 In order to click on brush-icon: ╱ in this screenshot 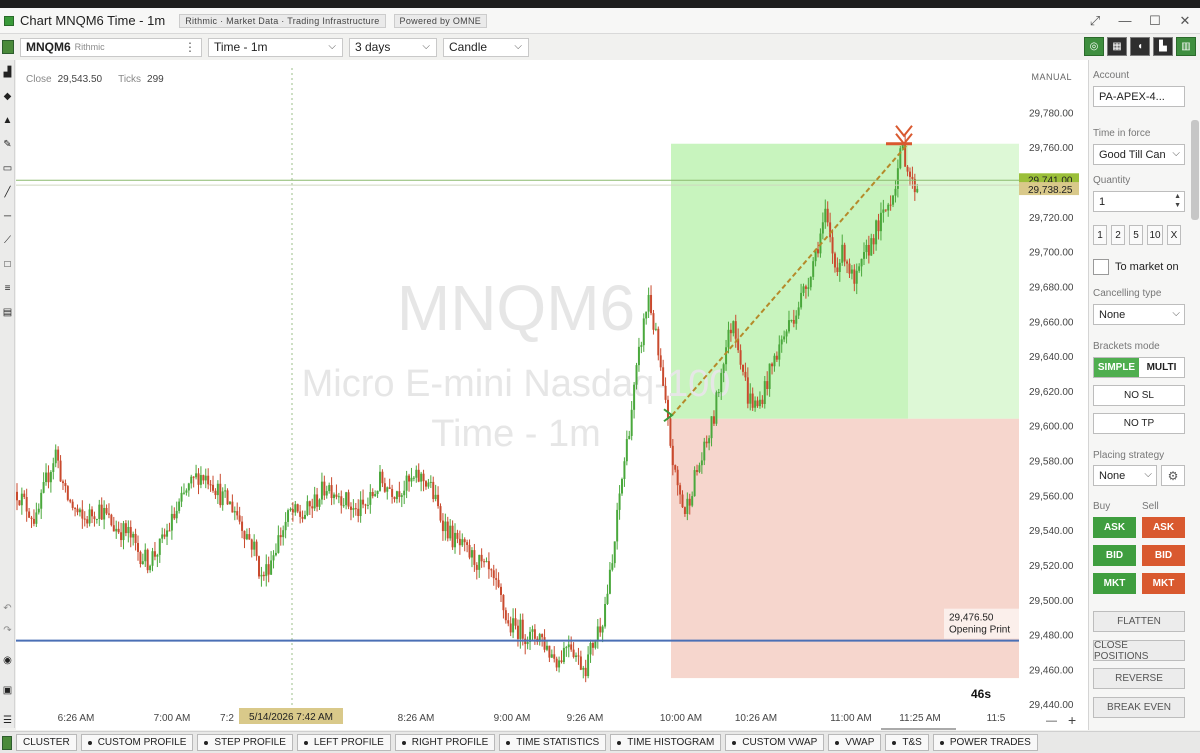, I will do `click(7, 192)`.